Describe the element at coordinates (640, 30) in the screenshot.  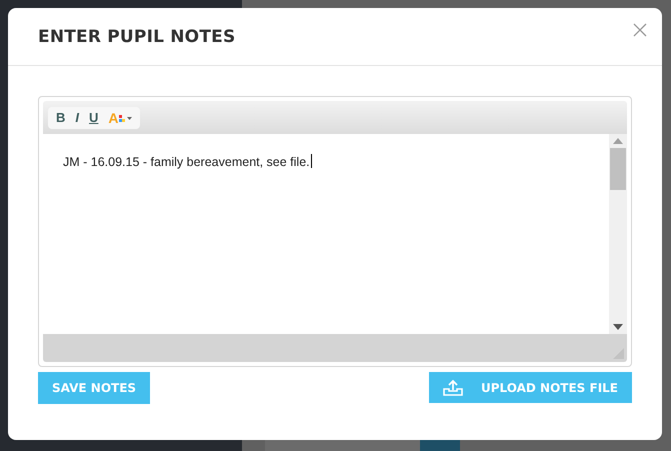
I see `close-button` at that location.